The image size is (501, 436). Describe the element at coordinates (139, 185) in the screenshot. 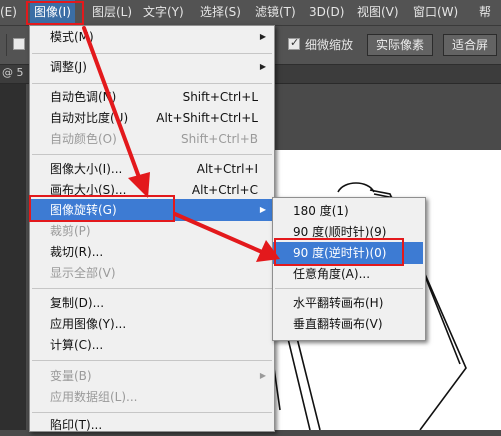

I see `annotation-arrowhead` at that location.